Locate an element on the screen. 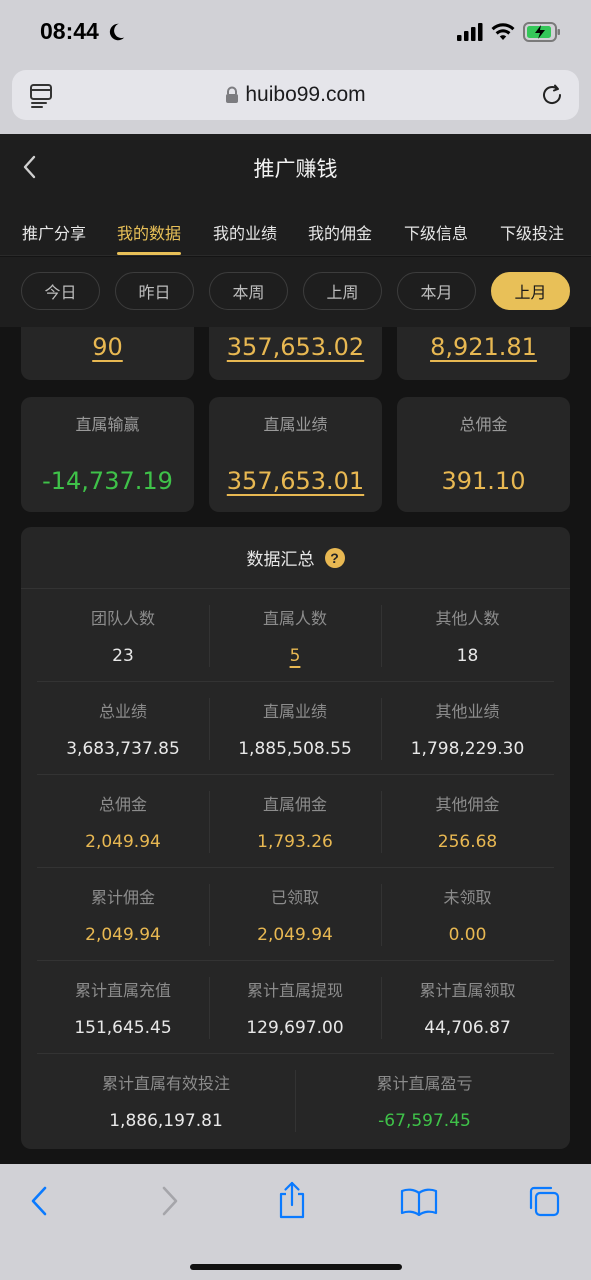 The height and width of the screenshot is (1280, 591). stat-value: 391.10 is located at coordinates (483, 481).